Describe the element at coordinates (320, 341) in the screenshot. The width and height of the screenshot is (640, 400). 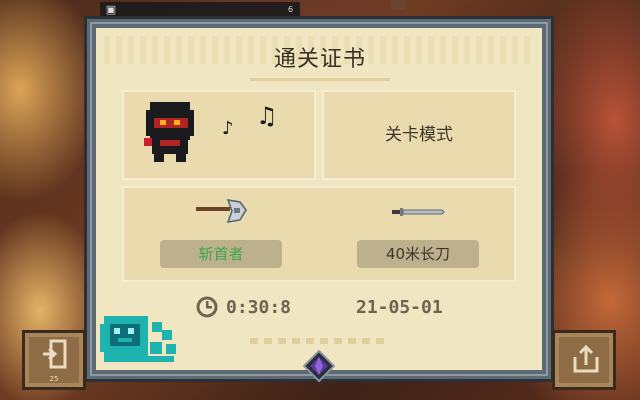
I see `bottom-ornament` at that location.